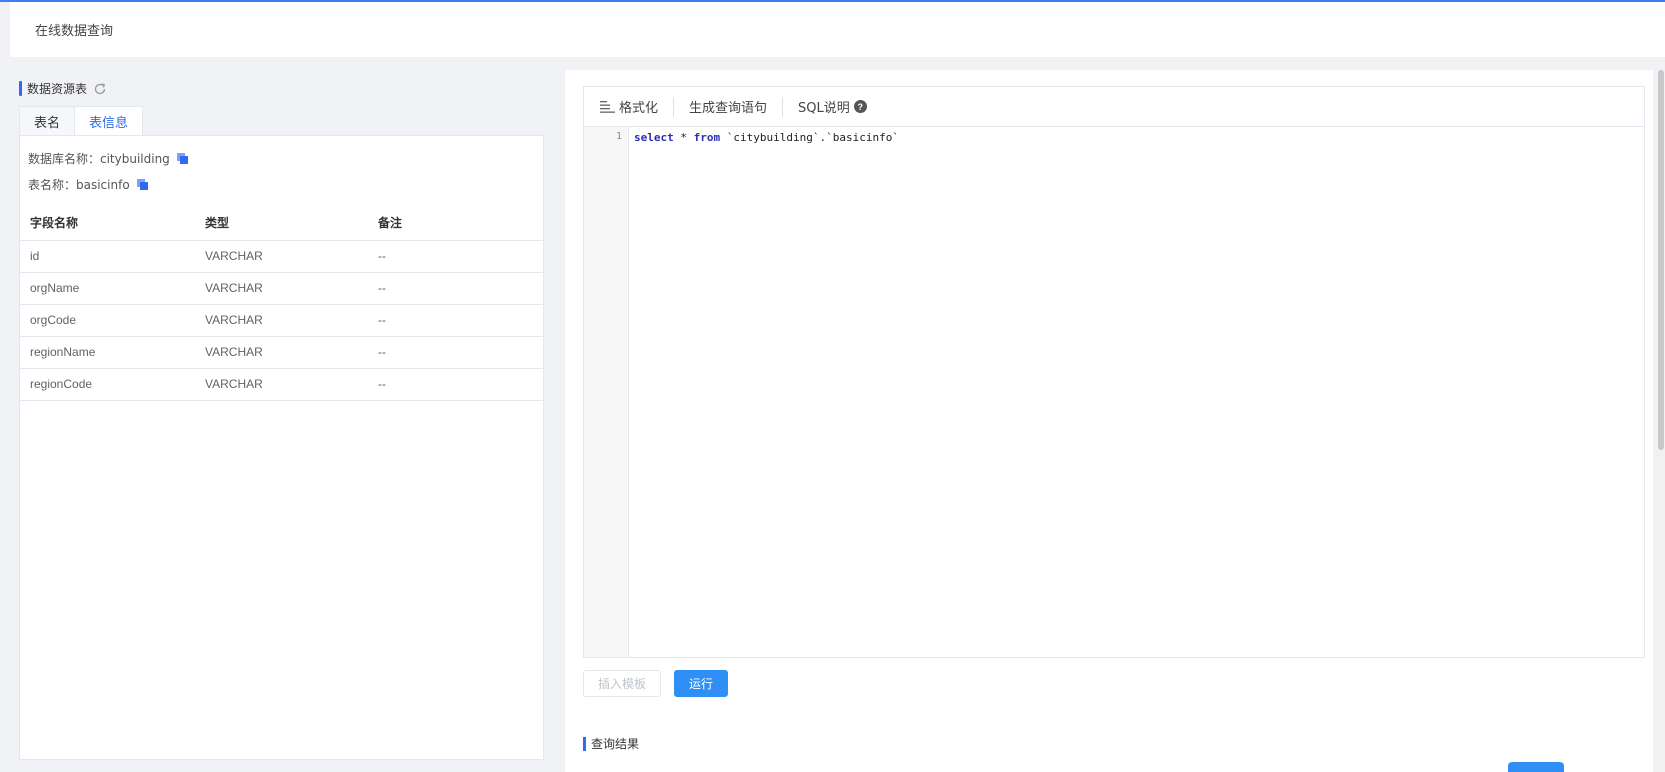 The height and width of the screenshot is (772, 1665). What do you see at coordinates (74, 31) in the screenshot?
I see `page-title: 在线数据查询` at bounding box center [74, 31].